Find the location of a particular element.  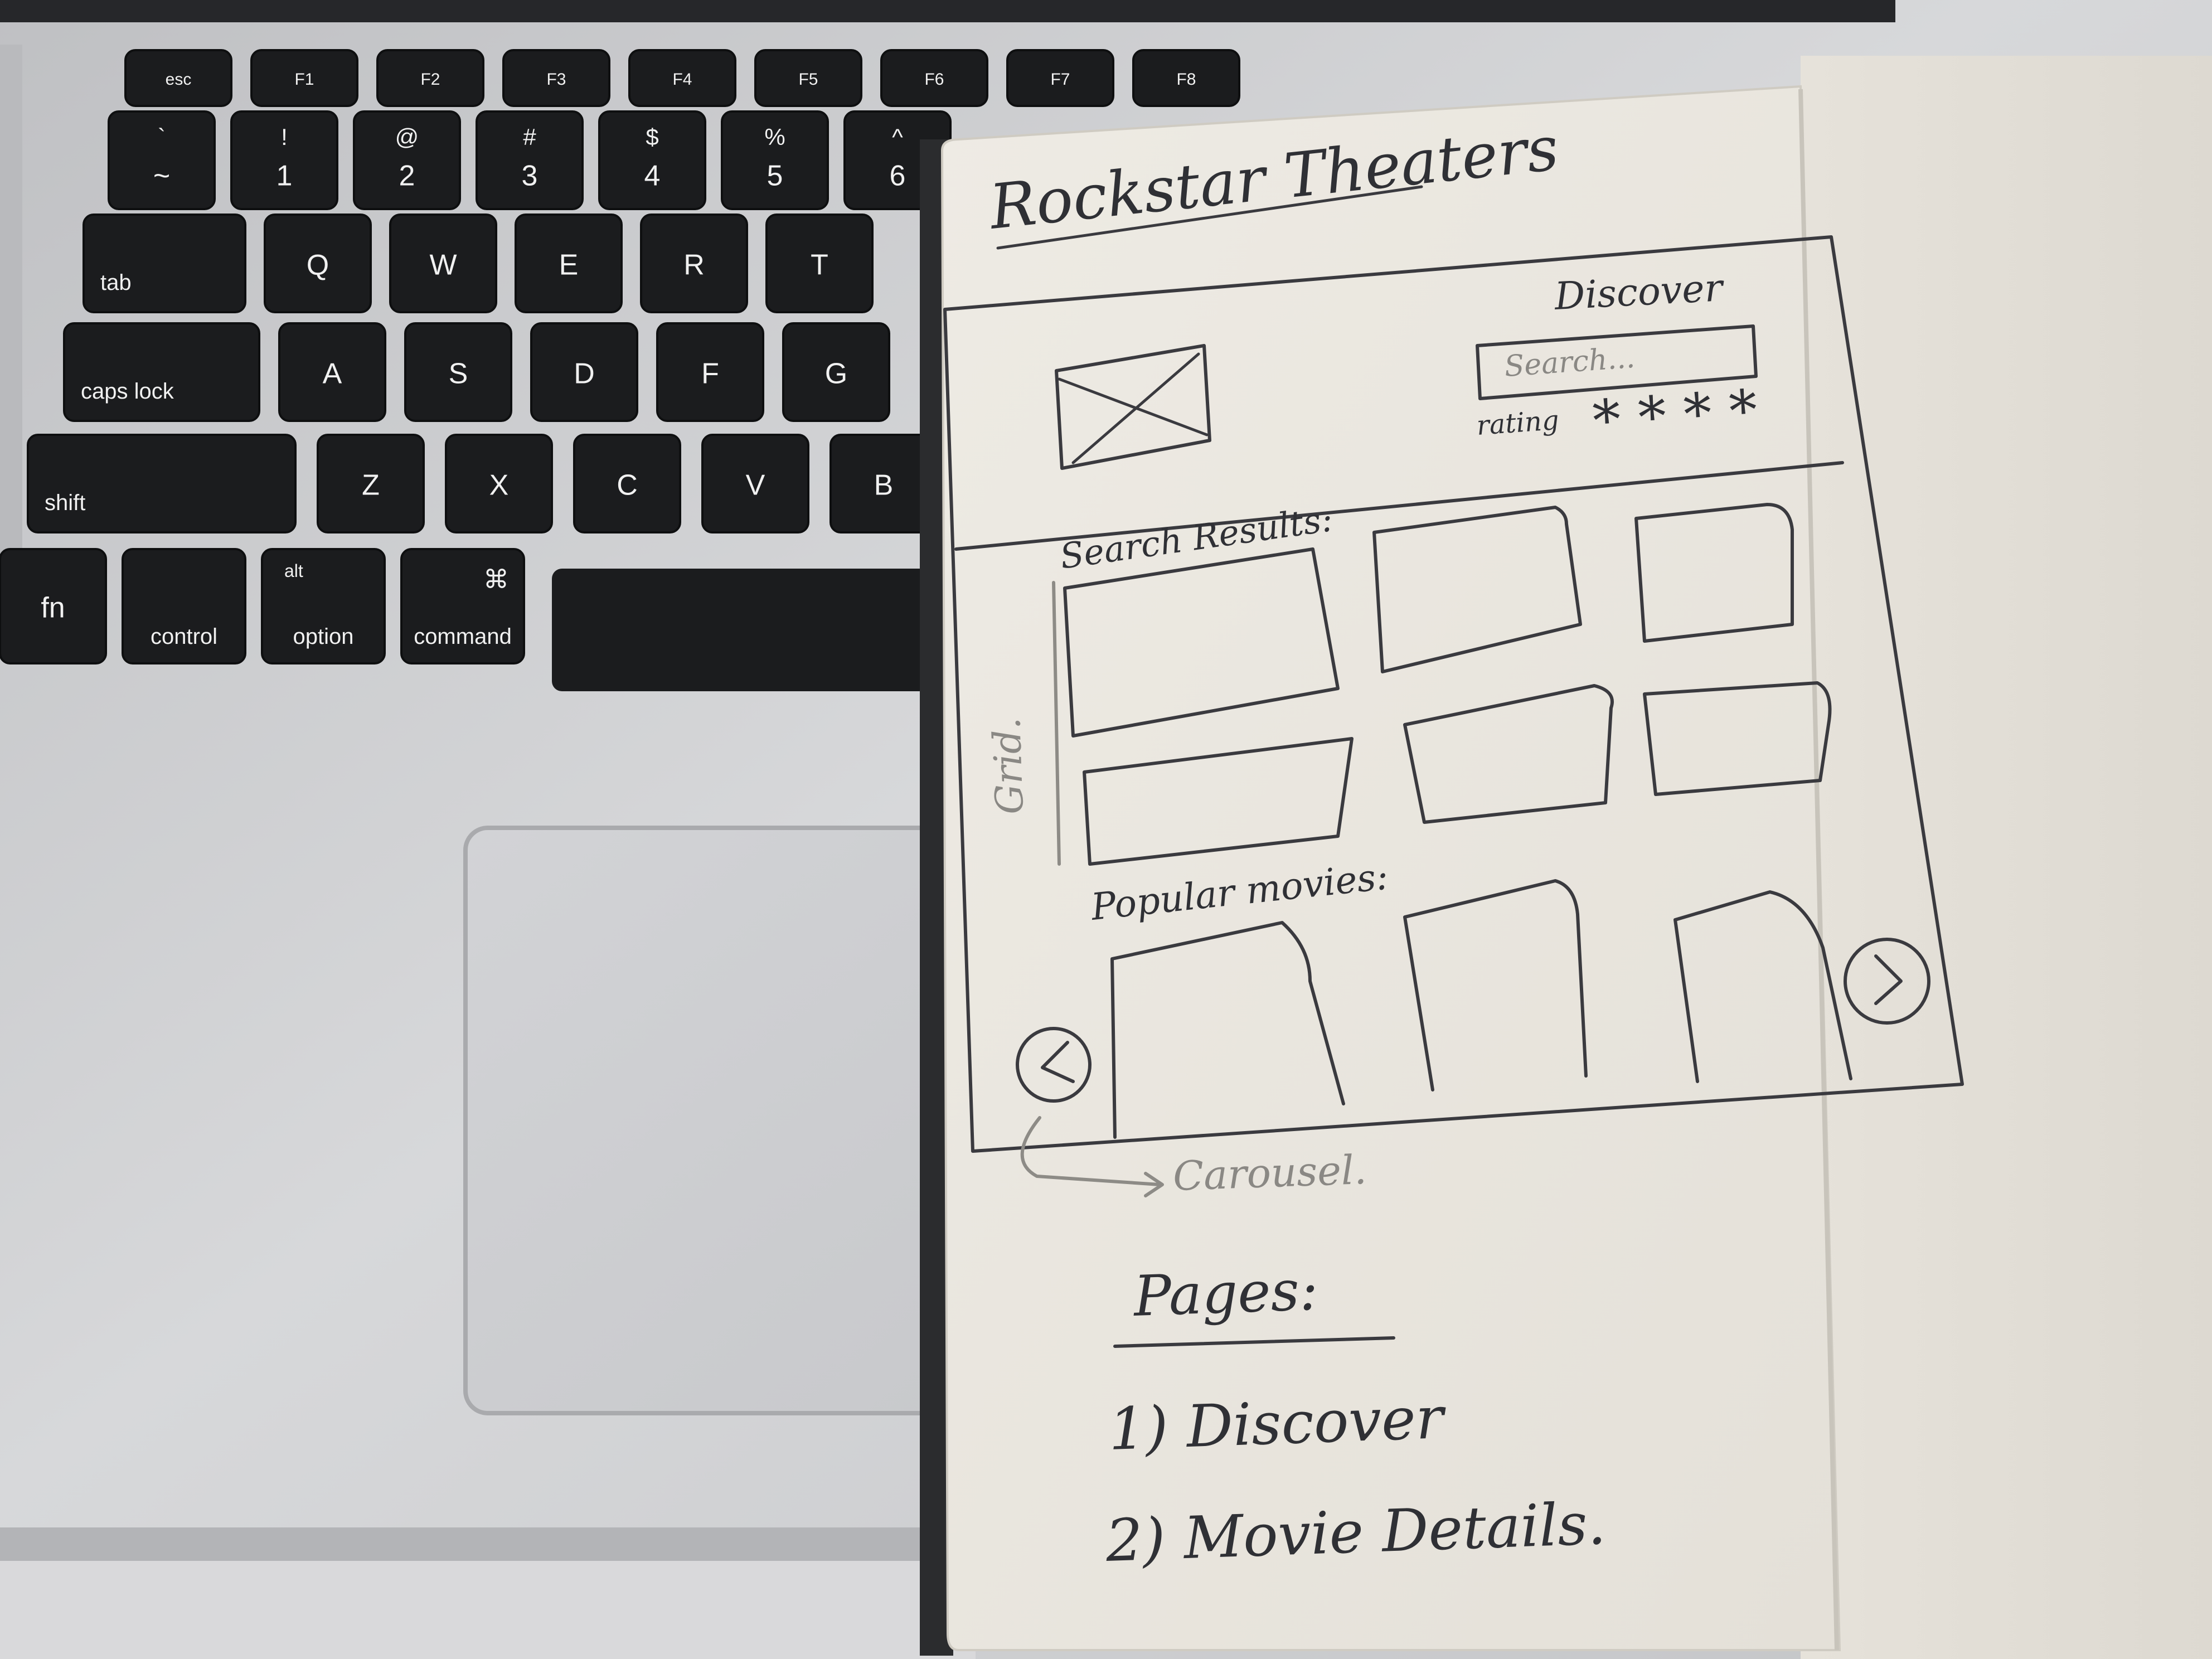

key-label: Z is located at coordinates (371, 485).